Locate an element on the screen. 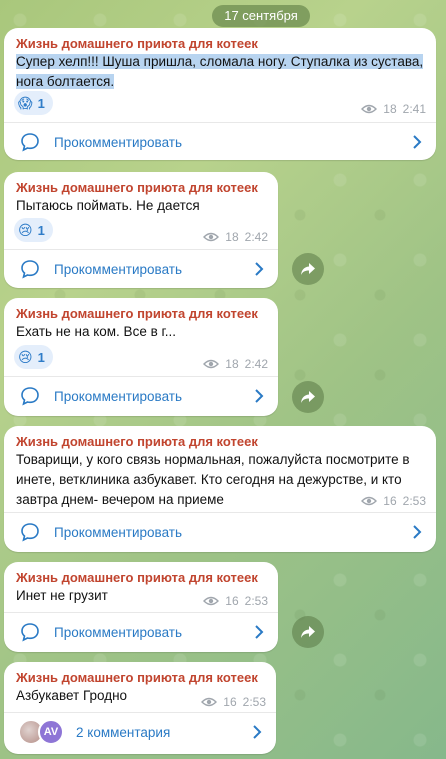 This screenshot has height=759, width=446. post-text-line: Пытаюсь поймать. Не дается is located at coordinates (108, 205).